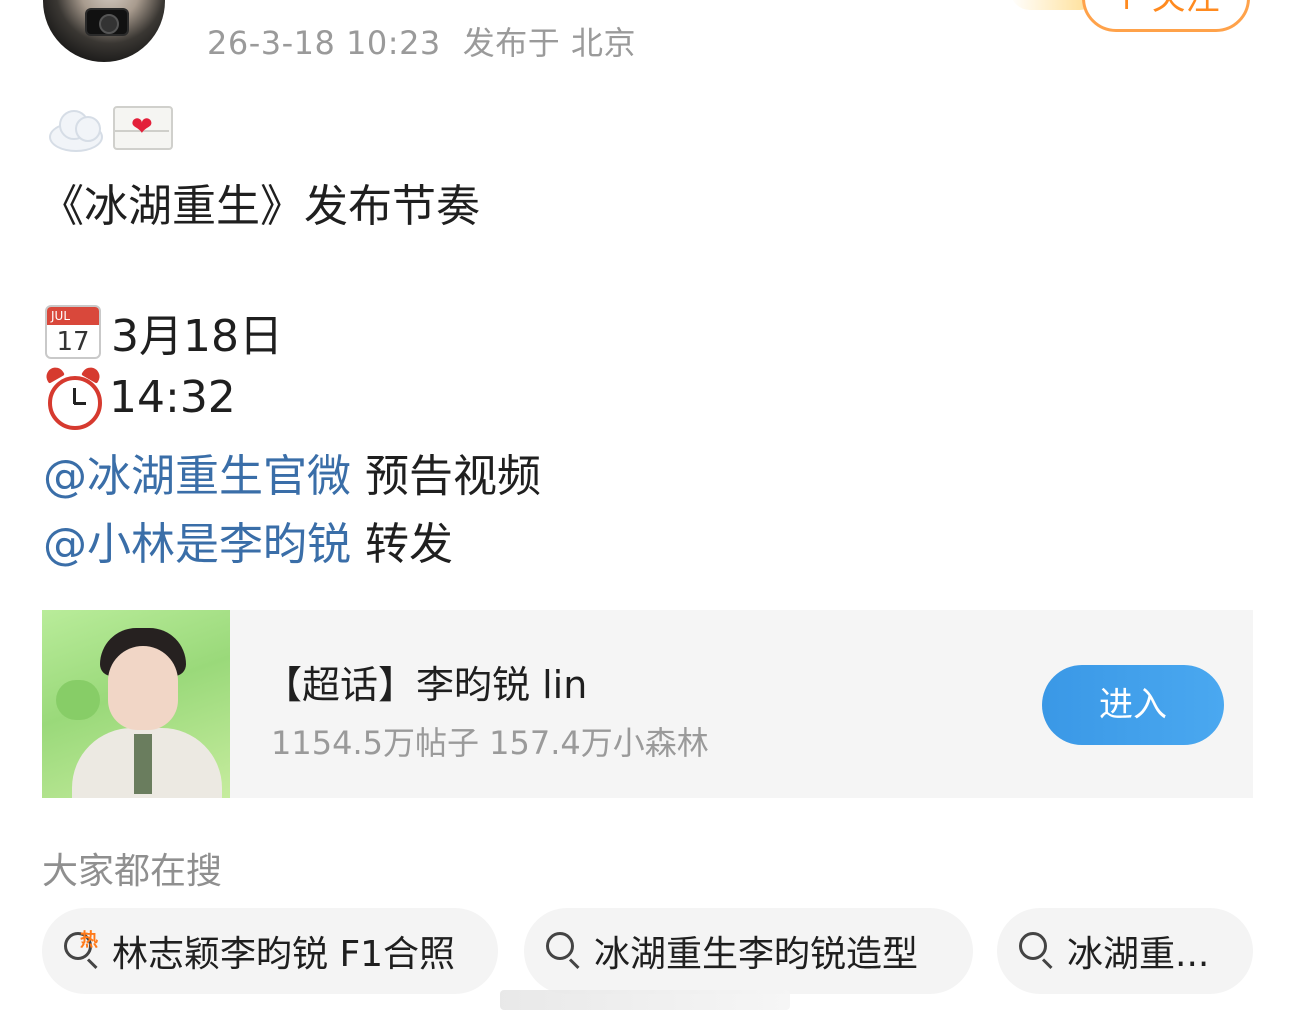 The width and height of the screenshot is (1294, 1026). Describe the element at coordinates (1133, 705) in the screenshot. I see `enter-button: 进入` at that location.